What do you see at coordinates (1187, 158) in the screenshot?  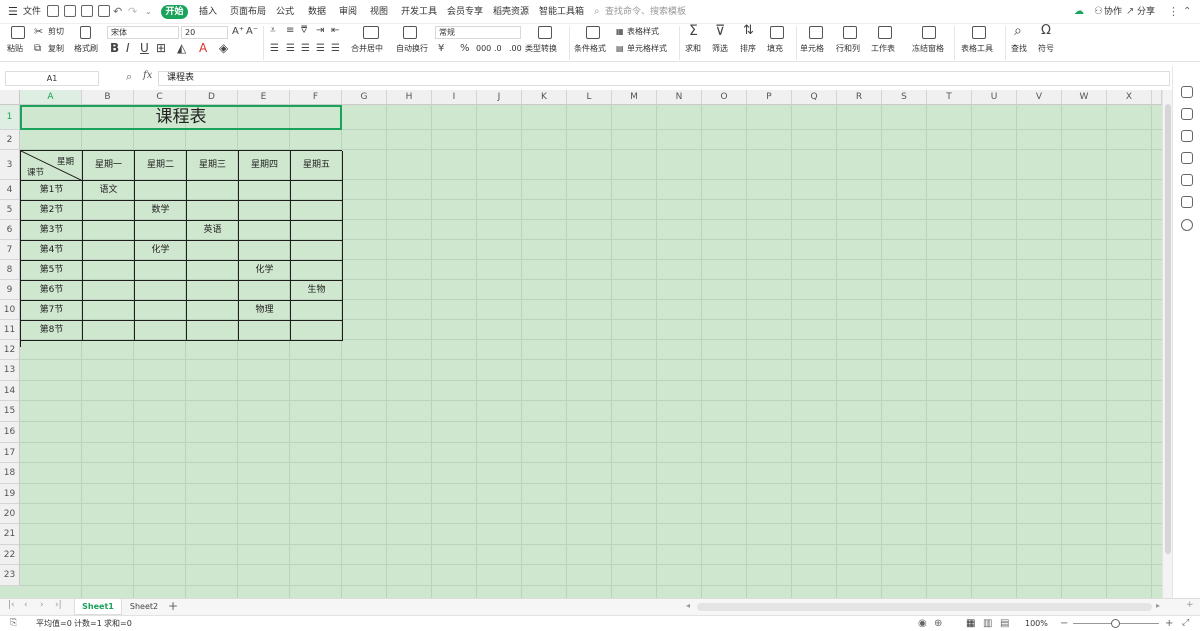 I see `backup-icon` at bounding box center [1187, 158].